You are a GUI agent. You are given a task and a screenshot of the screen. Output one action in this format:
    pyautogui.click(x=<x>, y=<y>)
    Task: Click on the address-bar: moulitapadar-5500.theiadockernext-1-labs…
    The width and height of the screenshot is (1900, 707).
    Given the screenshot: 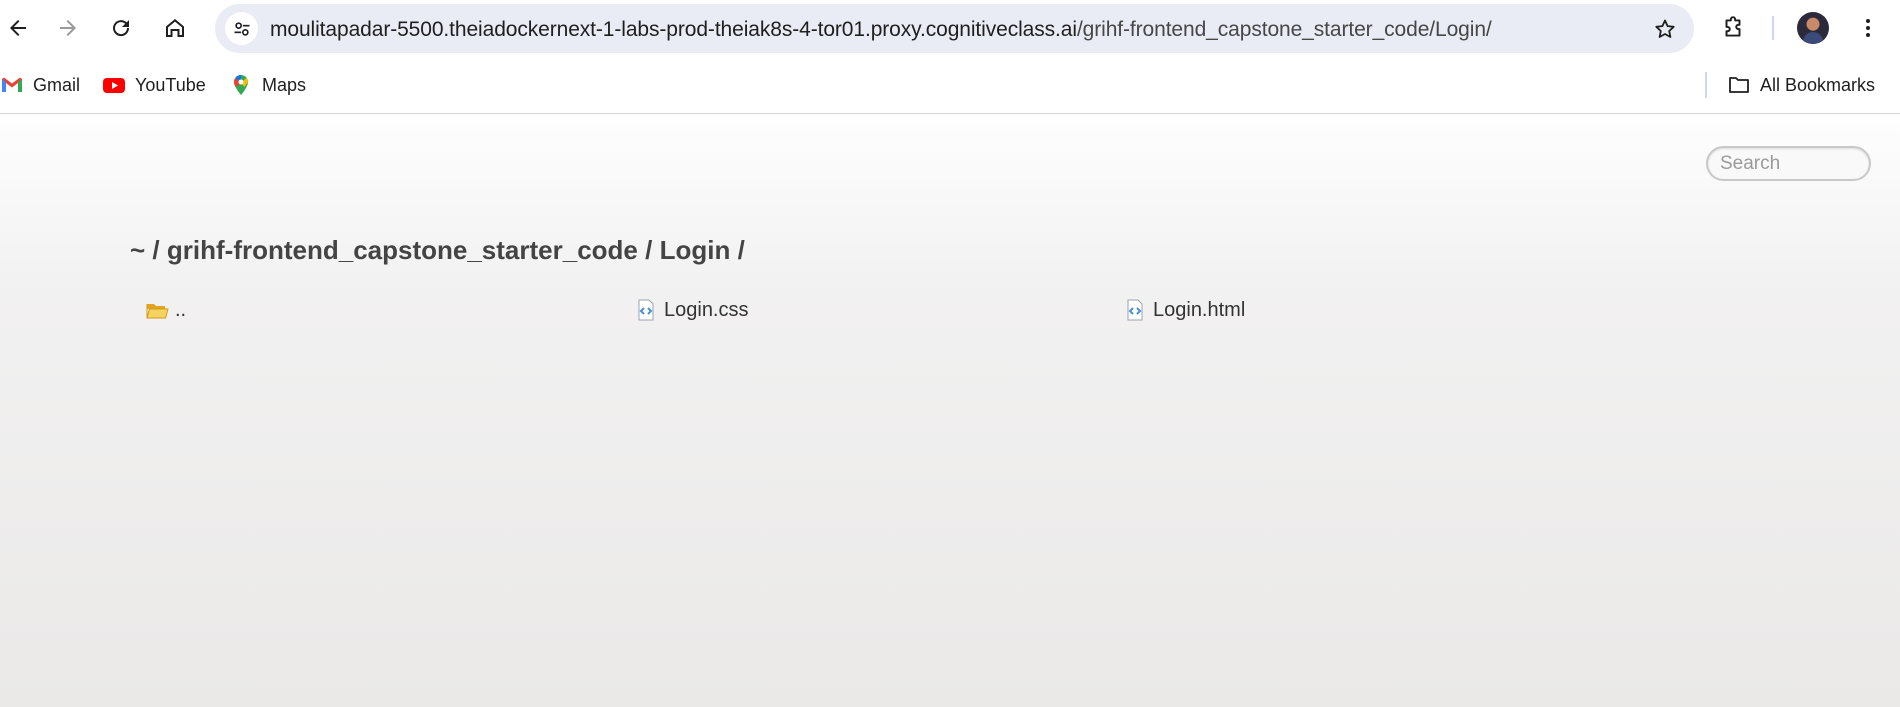 What is the action you would take?
    pyautogui.click(x=954, y=28)
    